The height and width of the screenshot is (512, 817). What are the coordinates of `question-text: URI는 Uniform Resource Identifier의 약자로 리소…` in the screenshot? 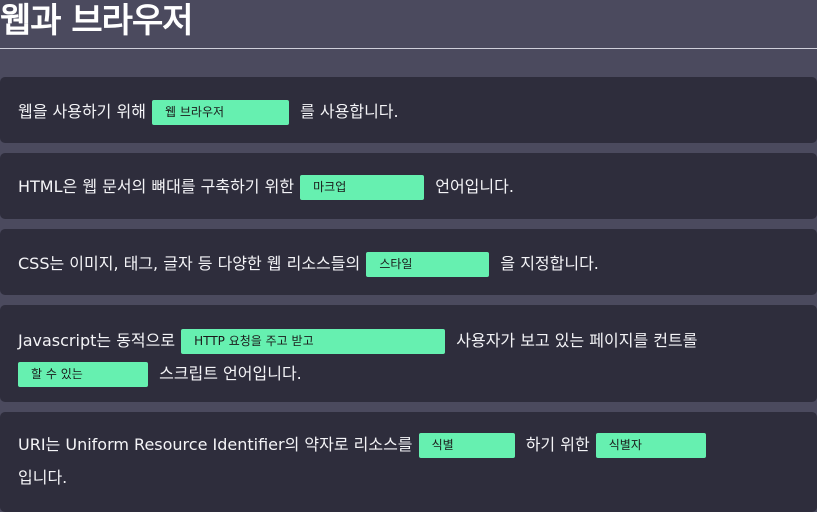 It's located at (407, 444).